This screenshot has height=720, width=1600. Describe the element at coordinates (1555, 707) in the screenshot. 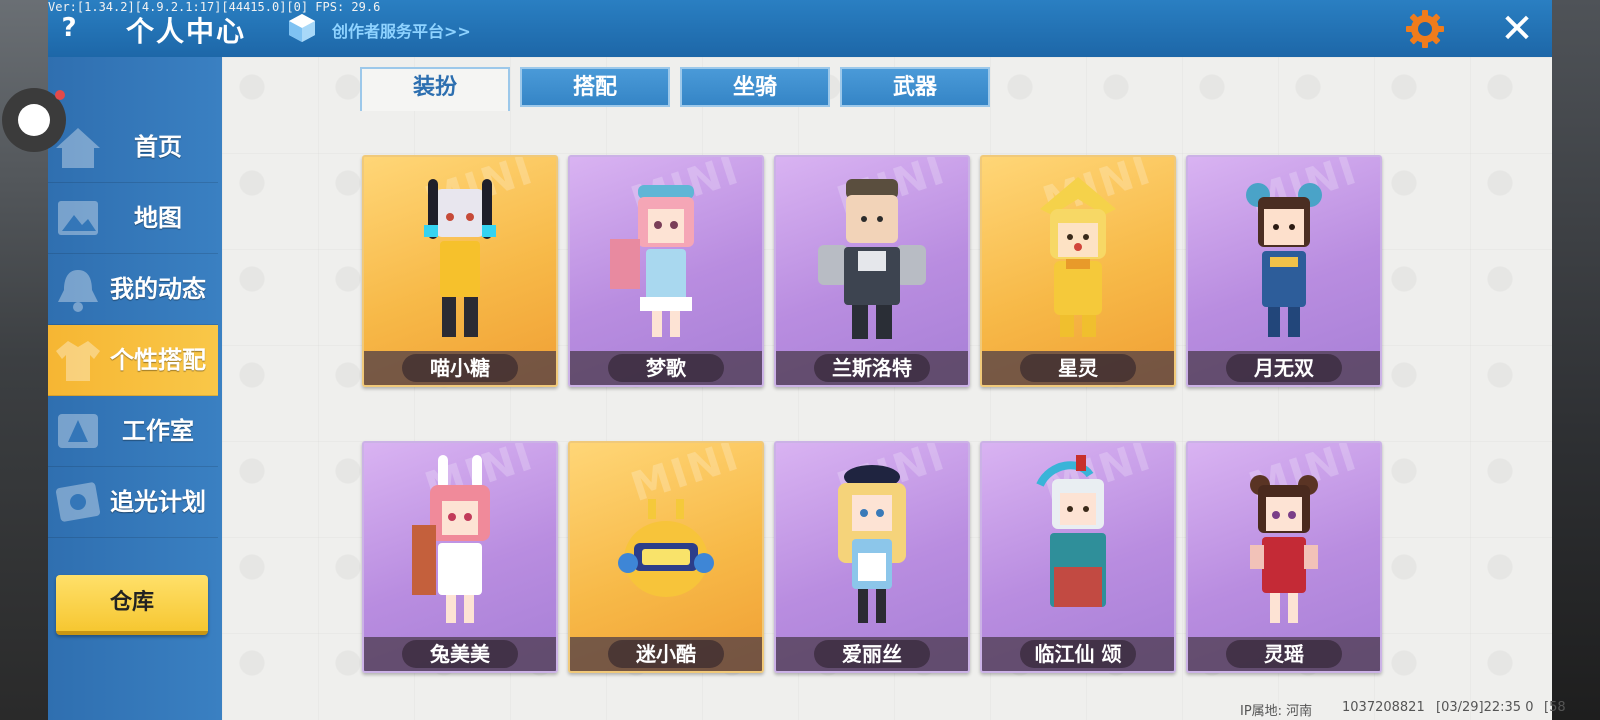

I see `footer-extra: [58` at that location.